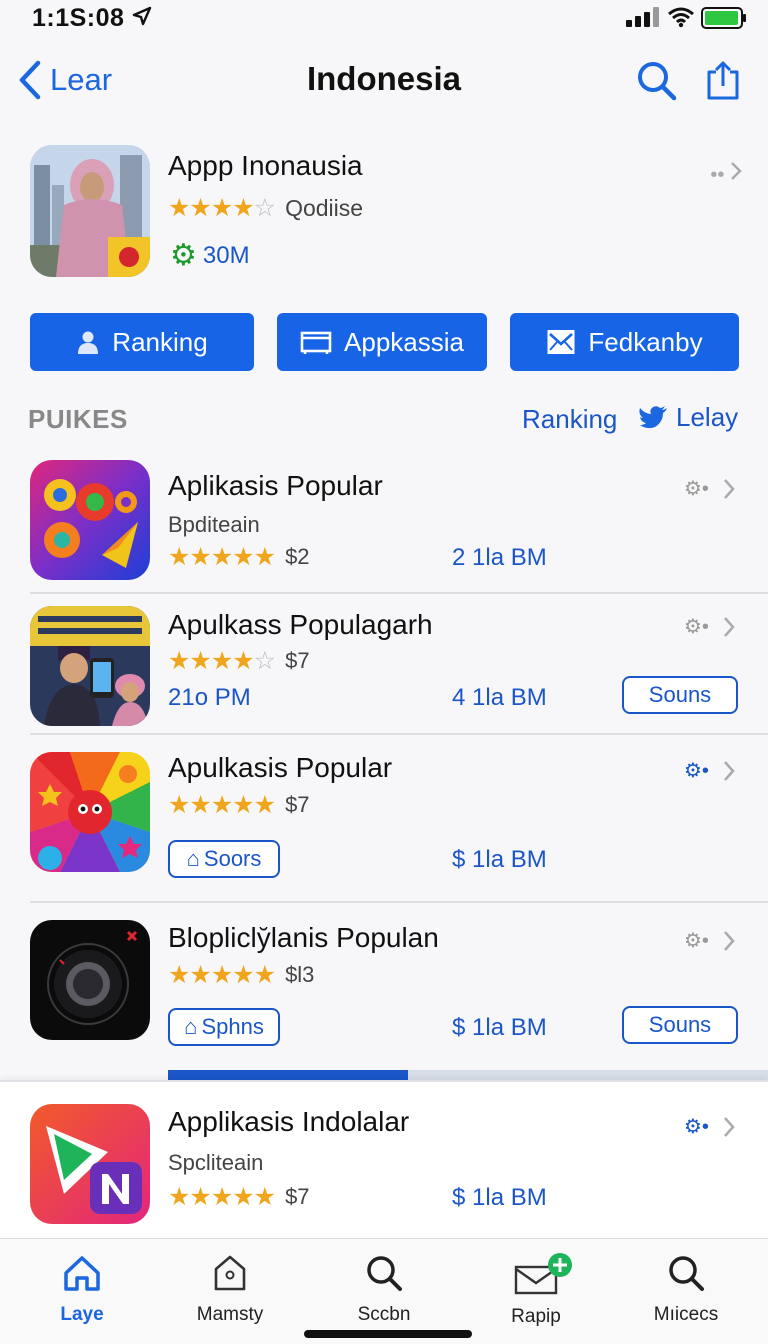  Describe the element at coordinates (289, 1121) in the screenshot. I see `app-name: Applikasis Indolalar` at that location.